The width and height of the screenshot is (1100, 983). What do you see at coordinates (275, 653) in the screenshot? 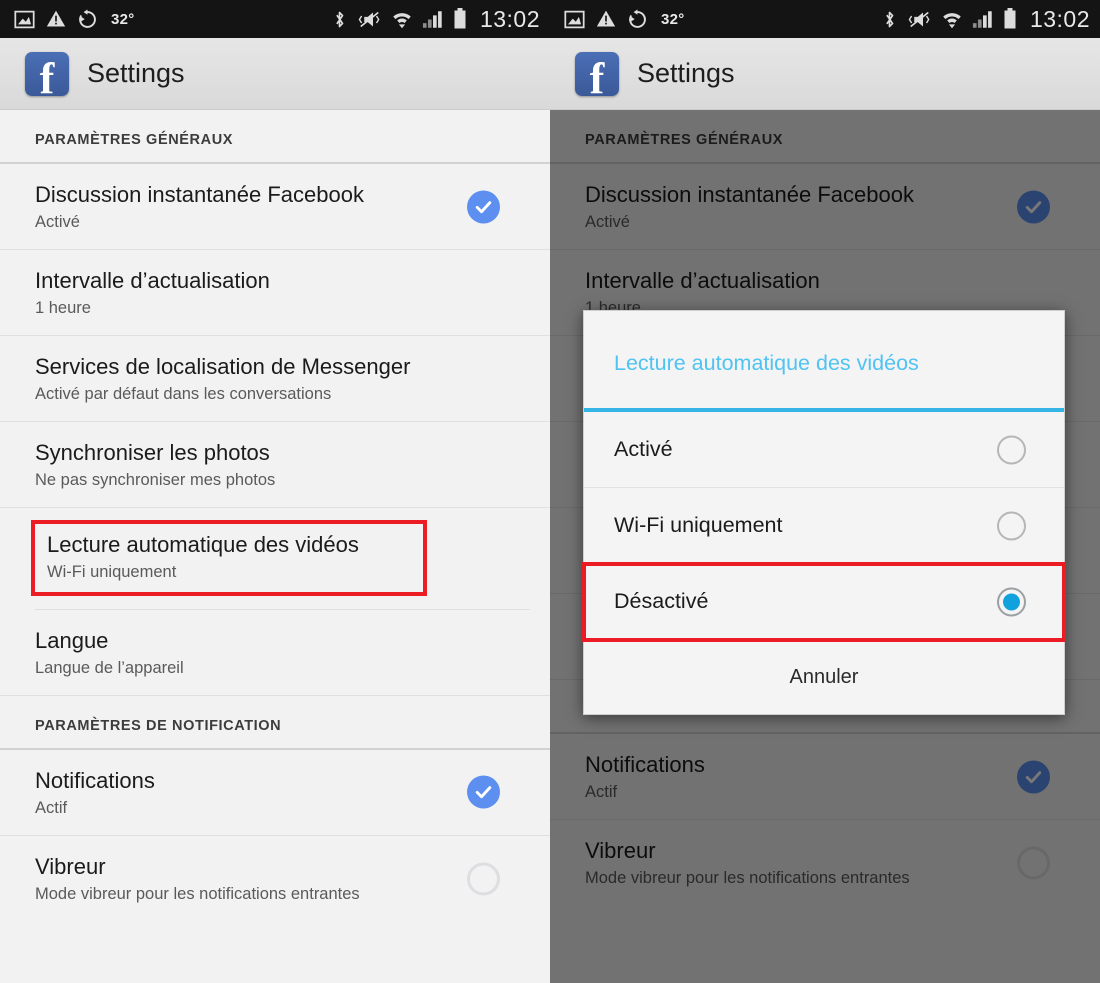
I see `list-item-language: Langue Langue de l’appareil` at bounding box center [275, 653].